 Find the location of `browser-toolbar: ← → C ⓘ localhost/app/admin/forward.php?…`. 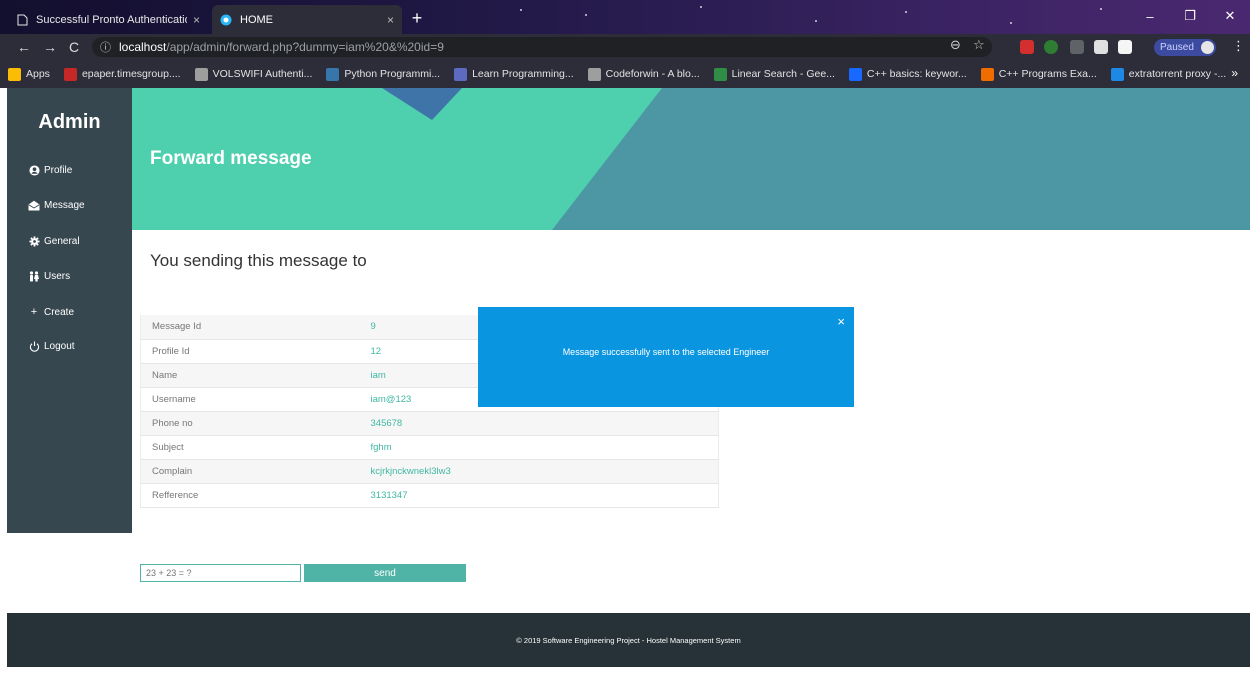

browser-toolbar: ← → C ⓘ localhost/app/admin/forward.php?… is located at coordinates (625, 47).